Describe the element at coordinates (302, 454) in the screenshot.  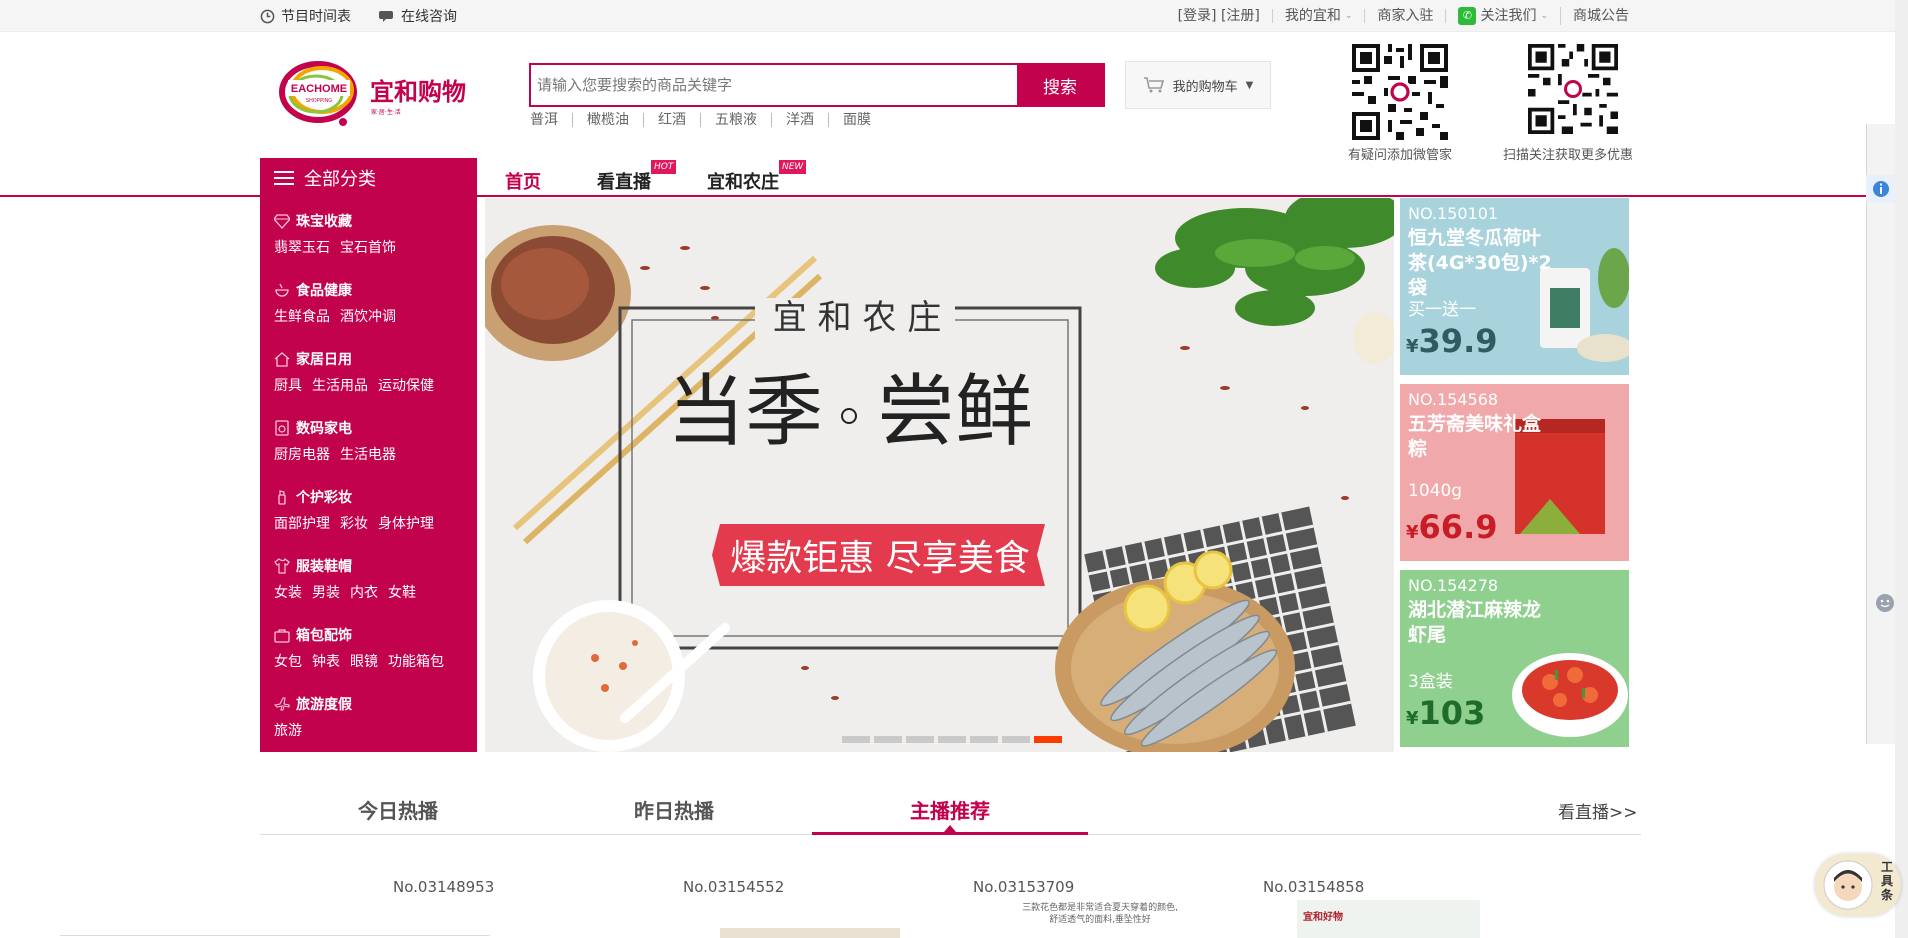
I see `subcategory-link: 厨房电器` at that location.